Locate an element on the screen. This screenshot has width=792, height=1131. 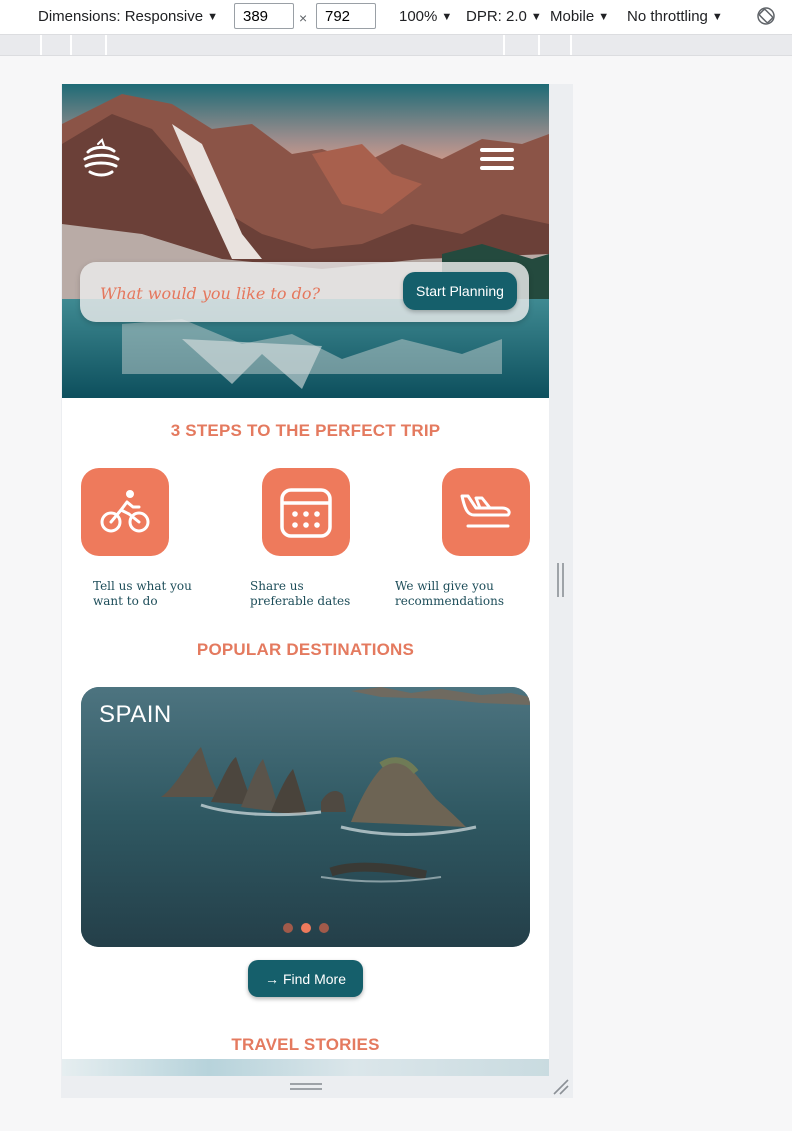
dpr-label: DPR: 2.0 is located at coordinates (496, 16).